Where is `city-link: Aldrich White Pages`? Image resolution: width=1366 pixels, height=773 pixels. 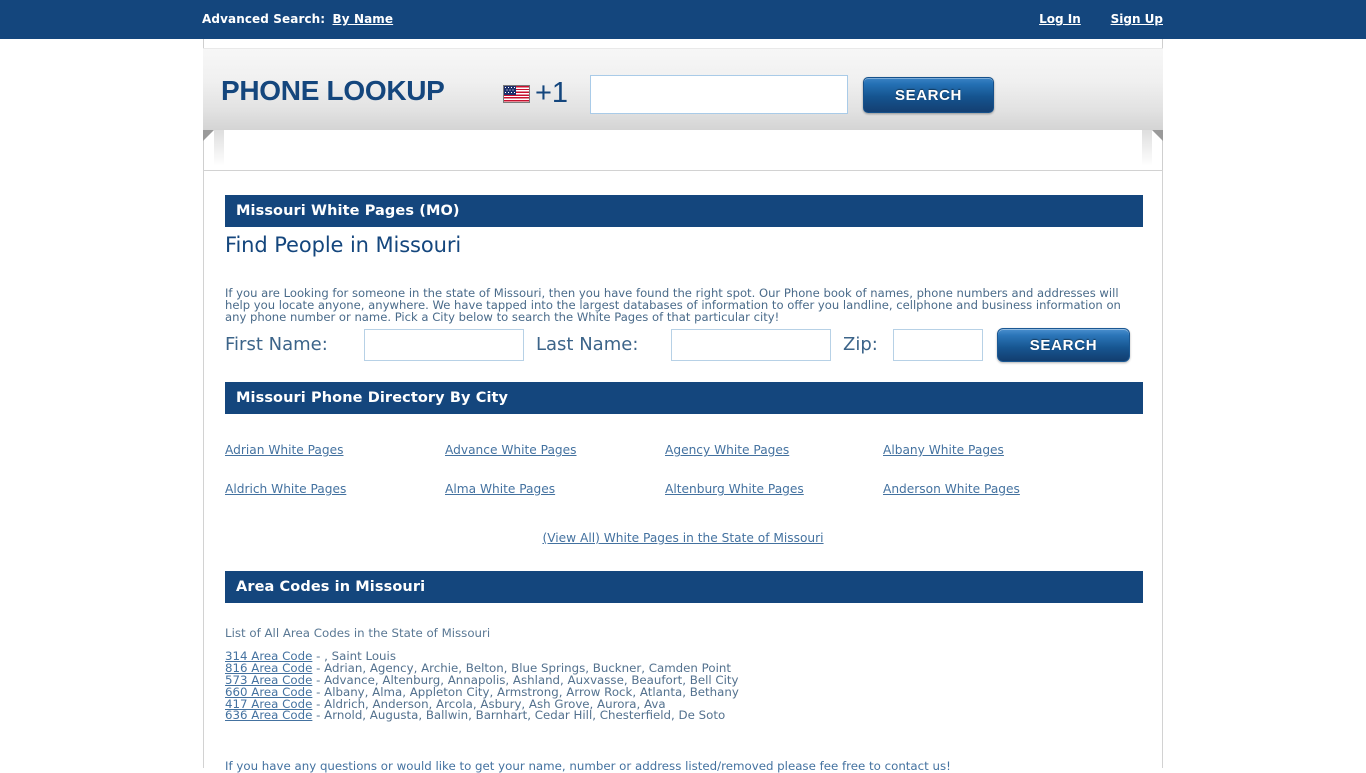
city-link: Aldrich White Pages is located at coordinates (335, 489).